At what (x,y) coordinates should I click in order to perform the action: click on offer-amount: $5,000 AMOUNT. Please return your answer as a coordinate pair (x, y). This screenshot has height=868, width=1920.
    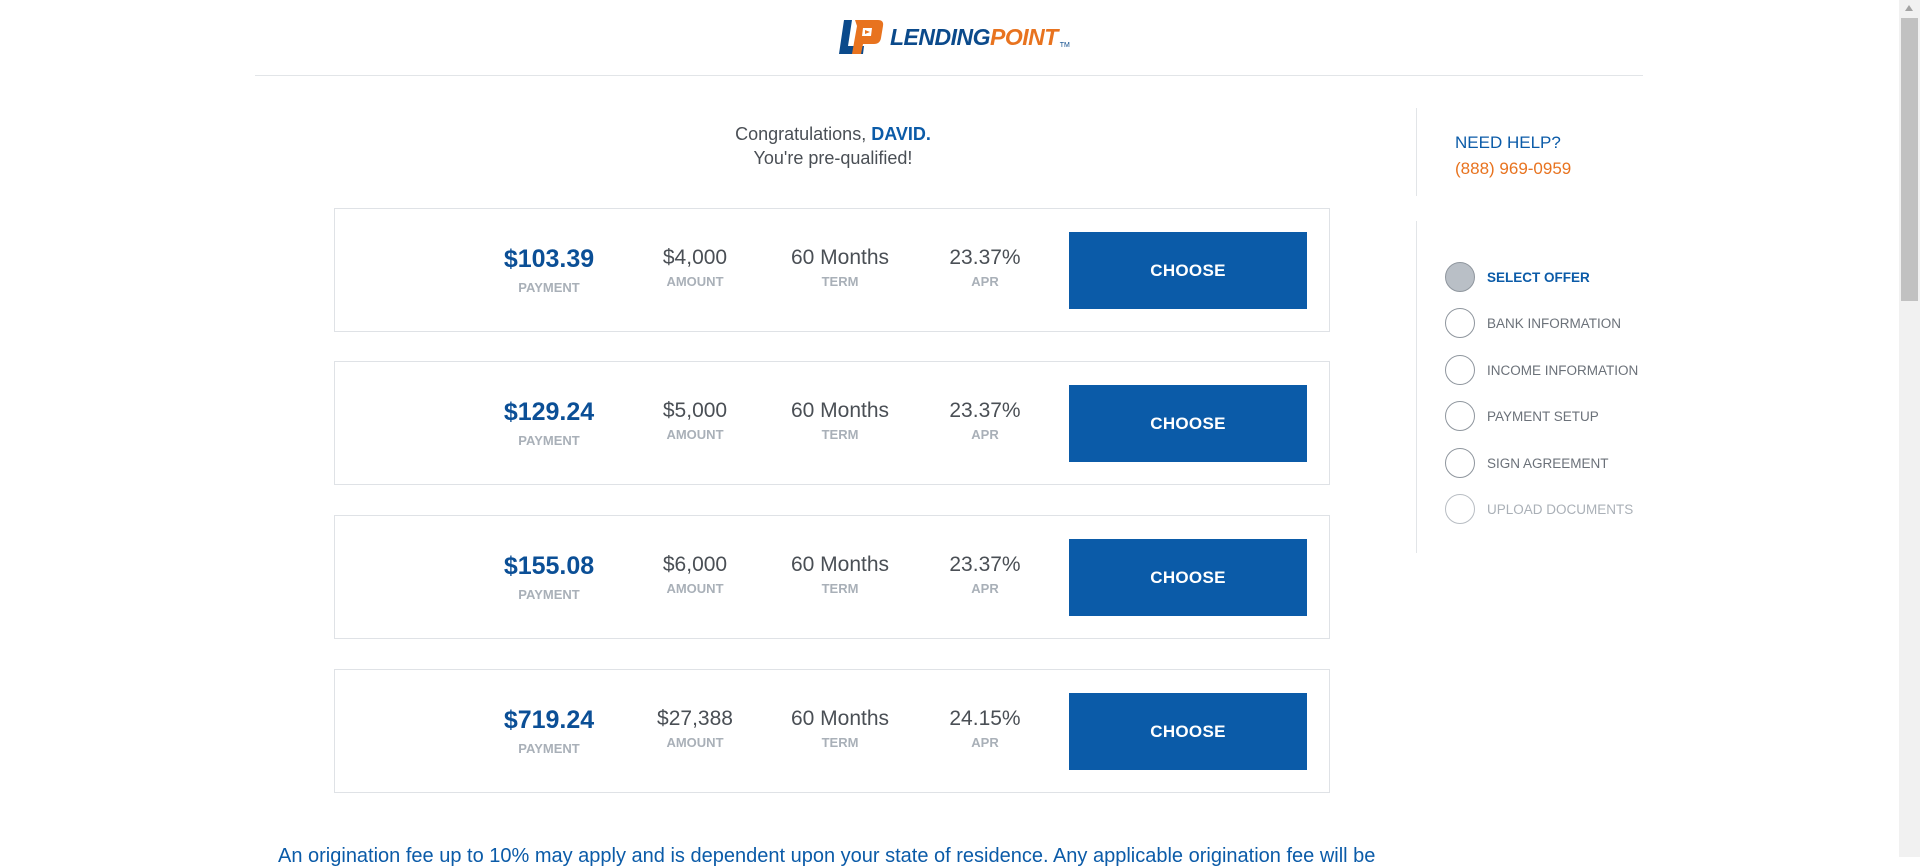
    Looking at the image, I should click on (695, 420).